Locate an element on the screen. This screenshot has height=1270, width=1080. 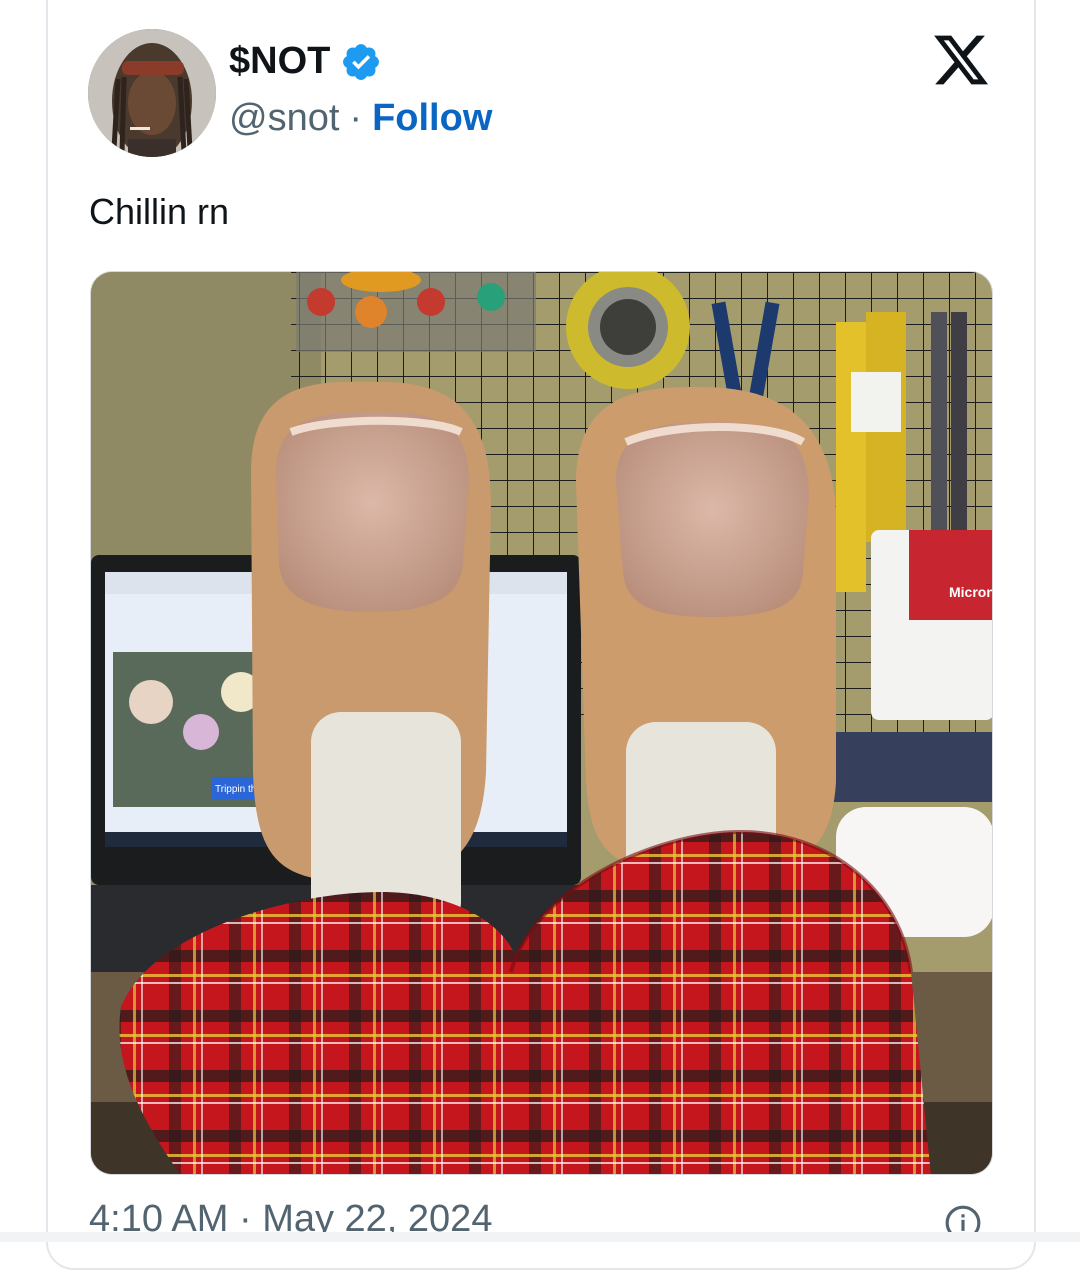
bottom-bar is located at coordinates (540, 1237).